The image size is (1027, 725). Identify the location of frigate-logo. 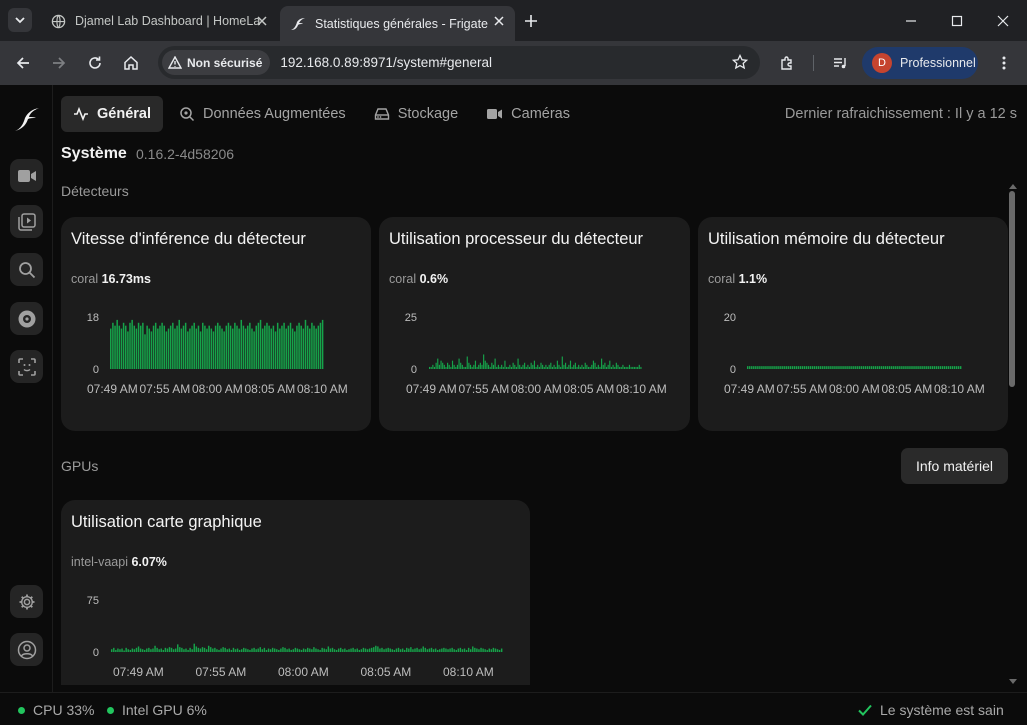
(27, 118).